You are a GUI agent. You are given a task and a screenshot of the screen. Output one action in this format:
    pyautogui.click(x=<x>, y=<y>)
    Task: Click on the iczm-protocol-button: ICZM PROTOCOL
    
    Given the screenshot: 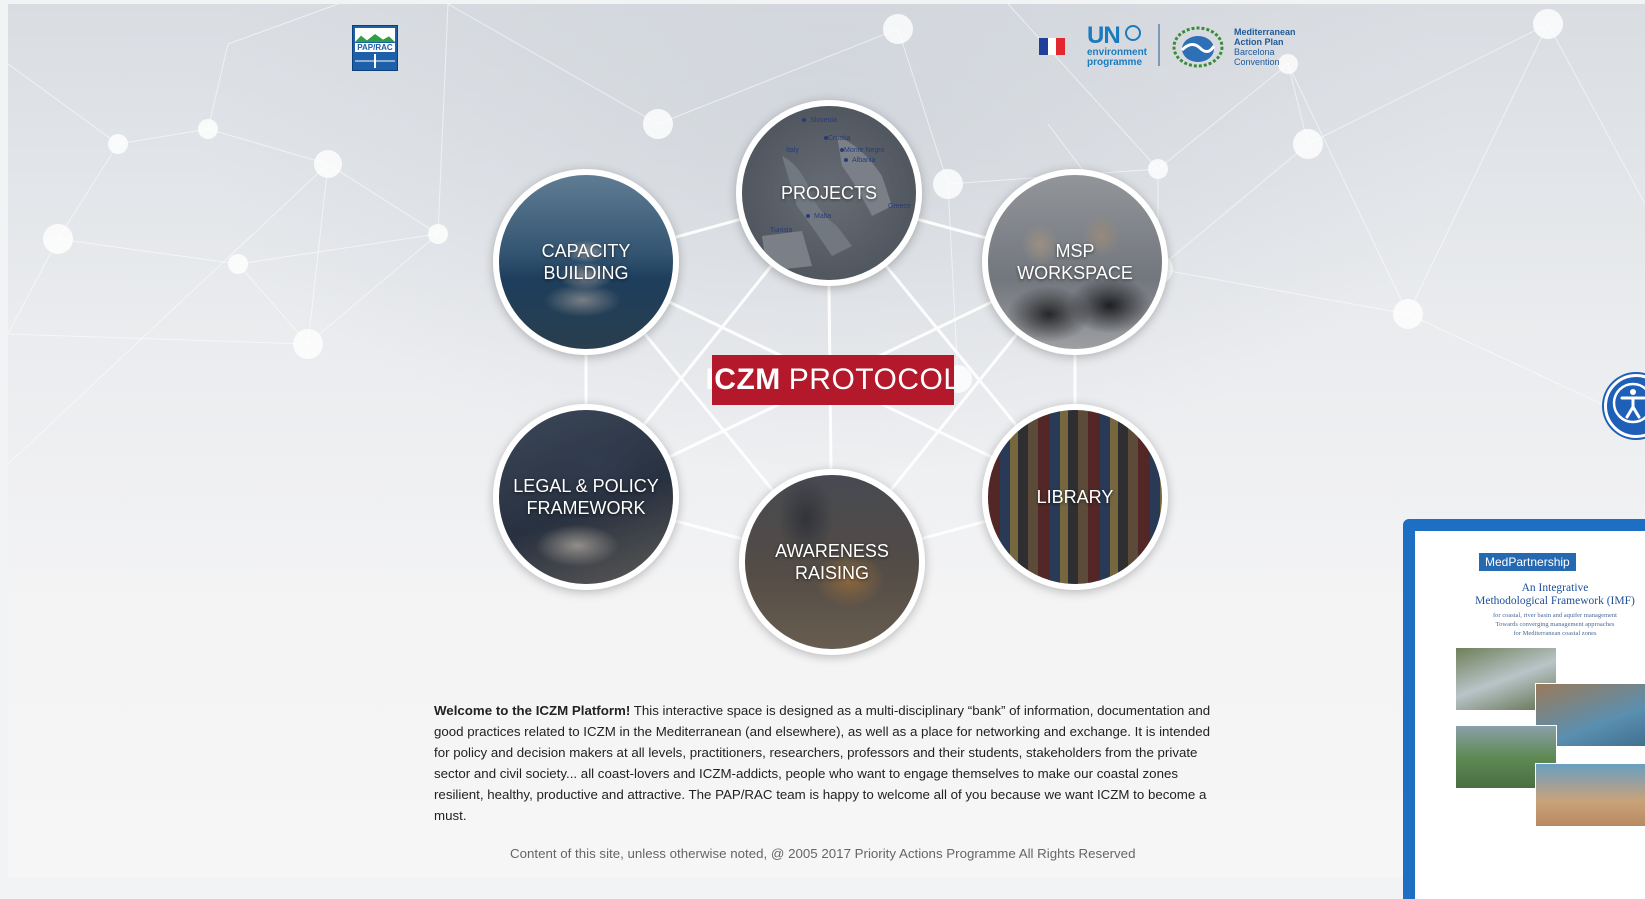 What is the action you would take?
    pyautogui.click(x=832, y=380)
    